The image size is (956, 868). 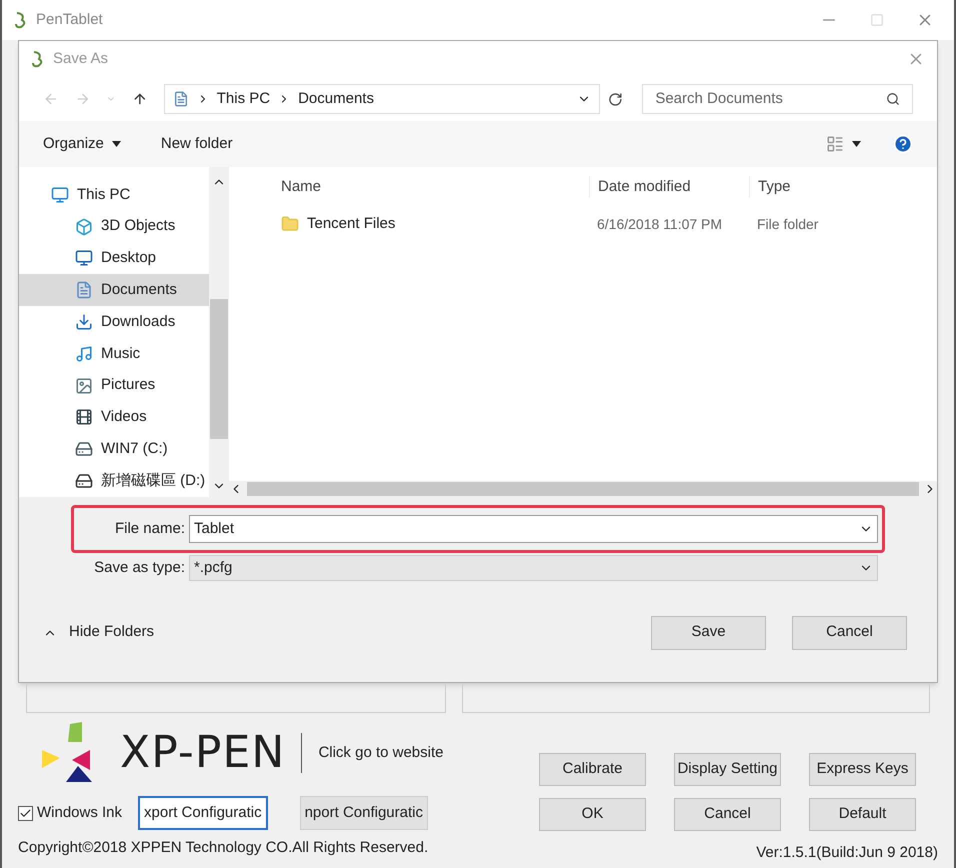 What do you see at coordinates (409, 187) in the screenshot?
I see `column-header: Name` at bounding box center [409, 187].